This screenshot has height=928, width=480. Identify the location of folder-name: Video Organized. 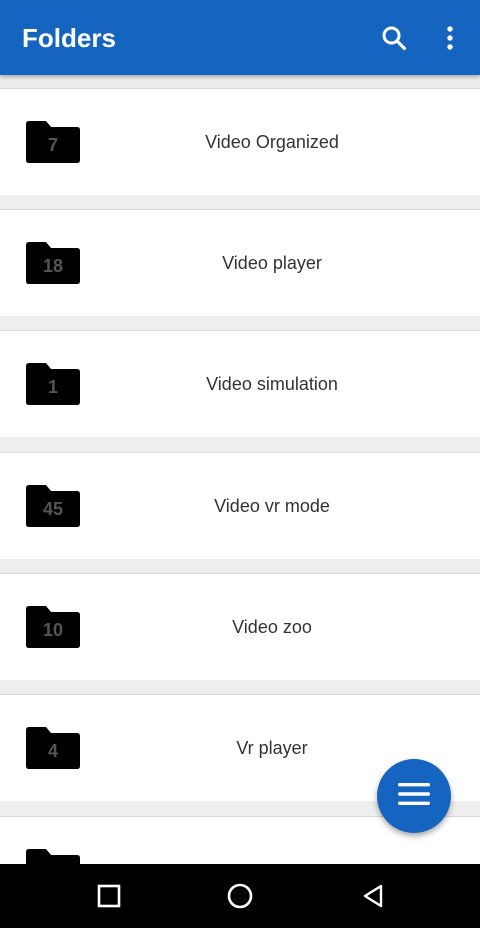
(272, 142).